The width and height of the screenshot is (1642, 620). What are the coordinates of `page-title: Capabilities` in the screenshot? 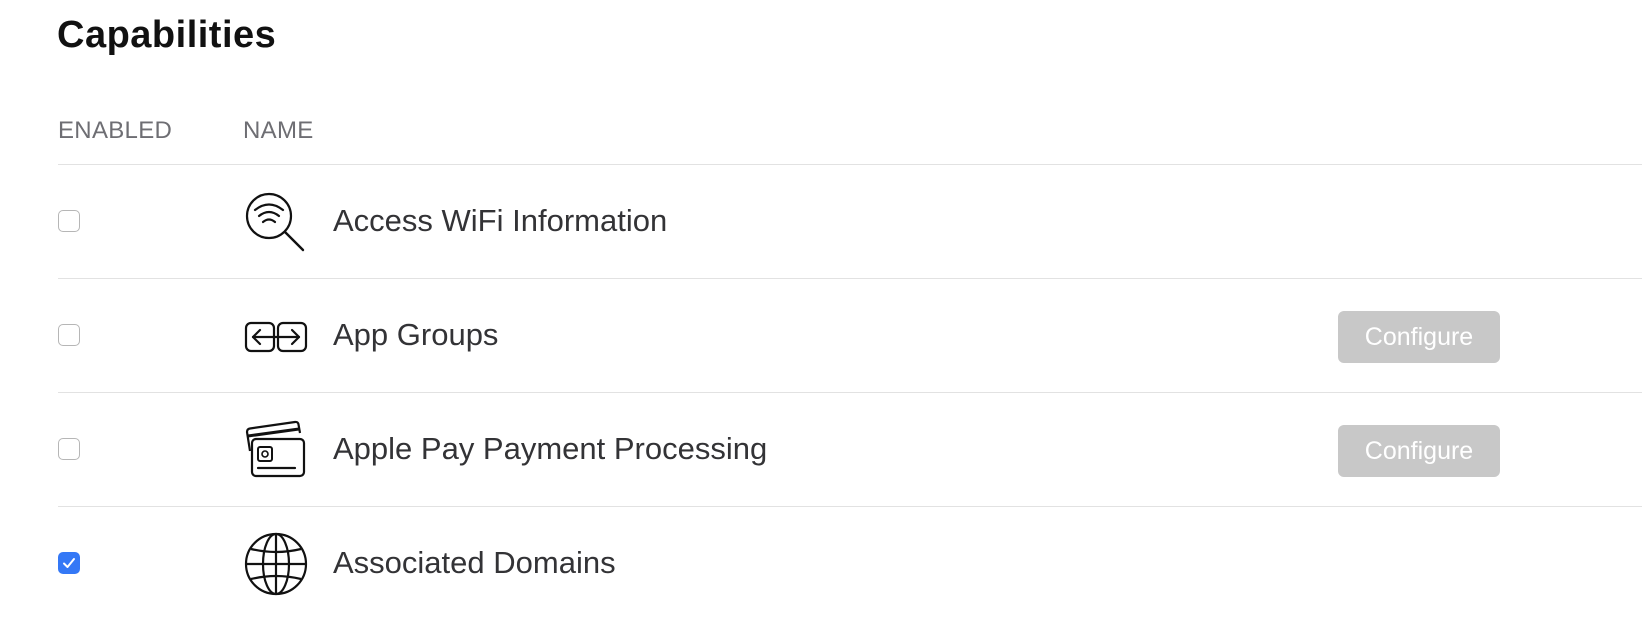 It's located at (167, 35).